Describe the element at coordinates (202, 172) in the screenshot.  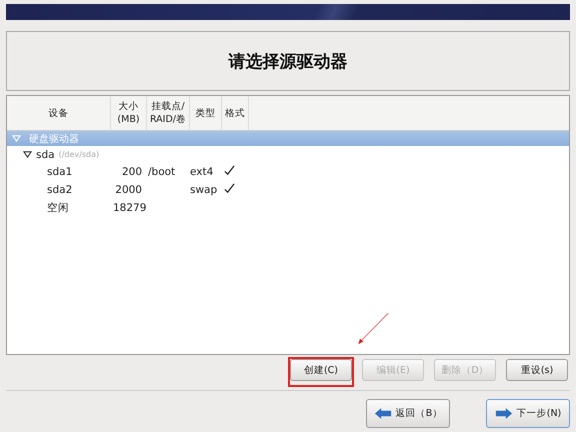
I see `table-cell: ext4` at that location.